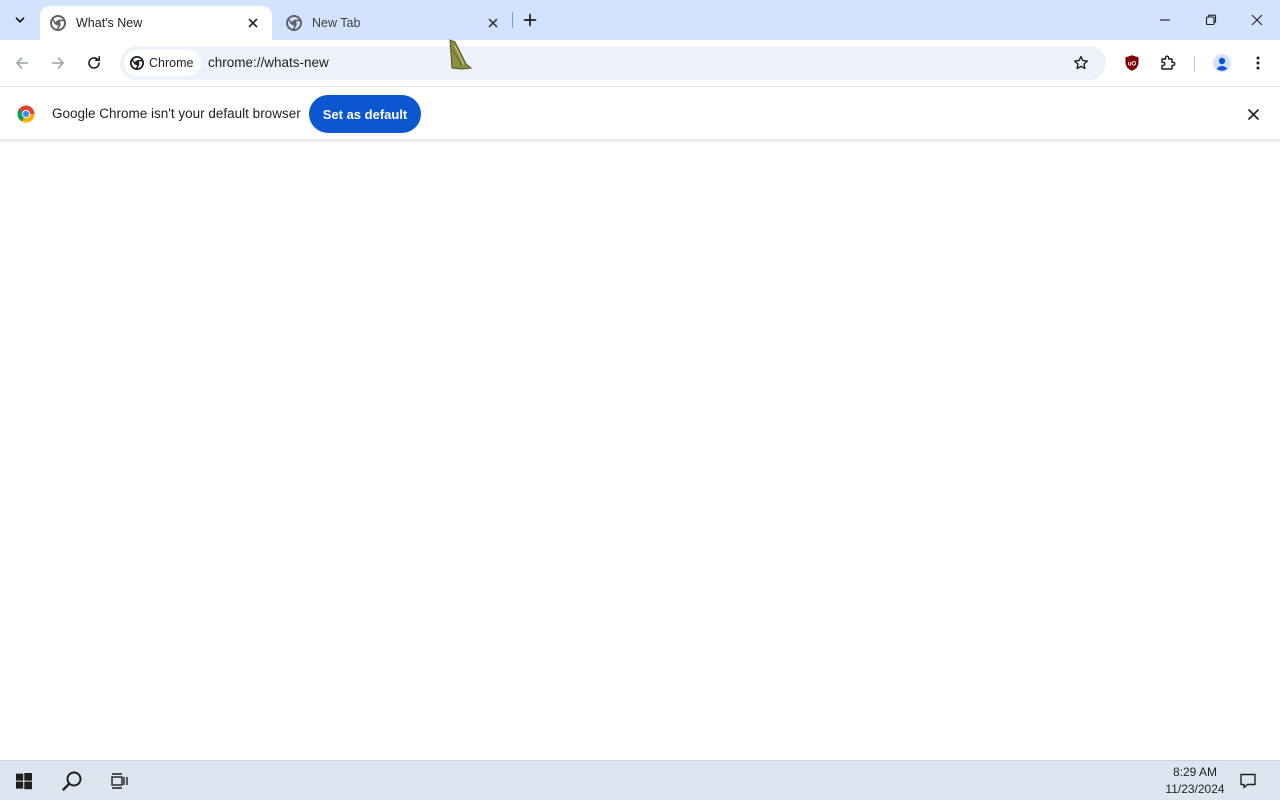  Describe the element at coordinates (336, 23) in the screenshot. I see `tab-title: New Tab` at that location.